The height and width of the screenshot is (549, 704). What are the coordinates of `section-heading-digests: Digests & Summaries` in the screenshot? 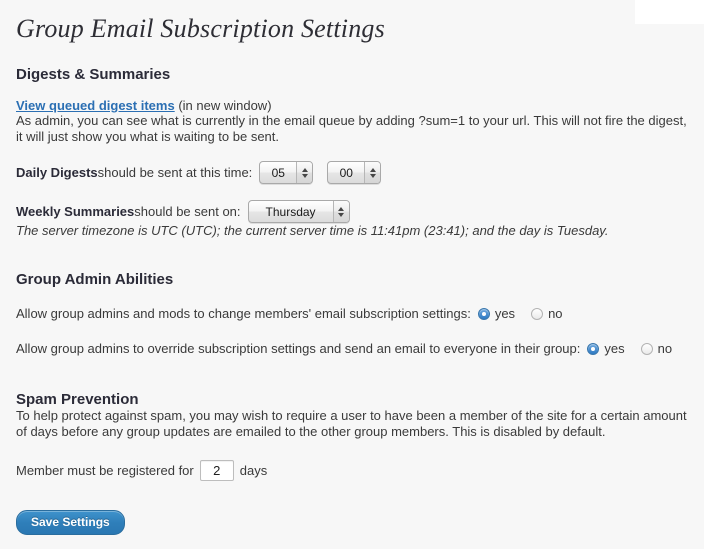 It's located at (93, 74).